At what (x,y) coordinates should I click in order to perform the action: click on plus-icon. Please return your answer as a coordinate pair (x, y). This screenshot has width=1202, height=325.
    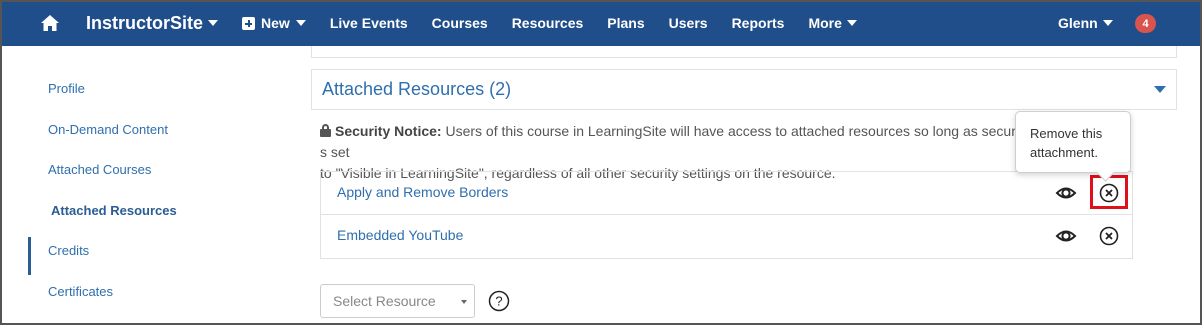
    Looking at the image, I should click on (249, 23).